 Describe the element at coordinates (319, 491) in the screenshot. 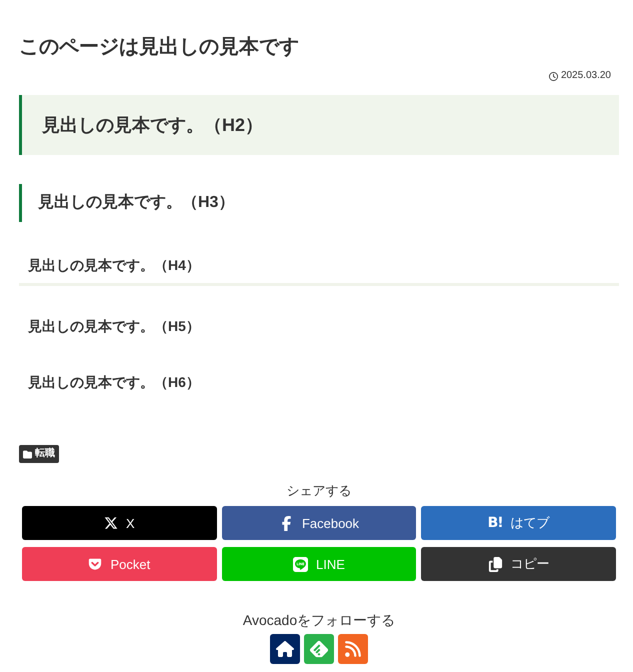

I see `share-heading: シェアする` at that location.